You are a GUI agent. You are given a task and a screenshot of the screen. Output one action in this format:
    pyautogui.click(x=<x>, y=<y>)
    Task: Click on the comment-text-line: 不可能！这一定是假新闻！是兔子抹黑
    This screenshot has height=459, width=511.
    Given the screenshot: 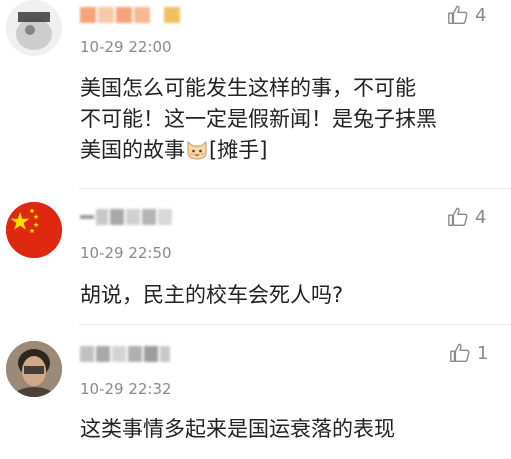 What is the action you would take?
    pyautogui.click(x=258, y=119)
    